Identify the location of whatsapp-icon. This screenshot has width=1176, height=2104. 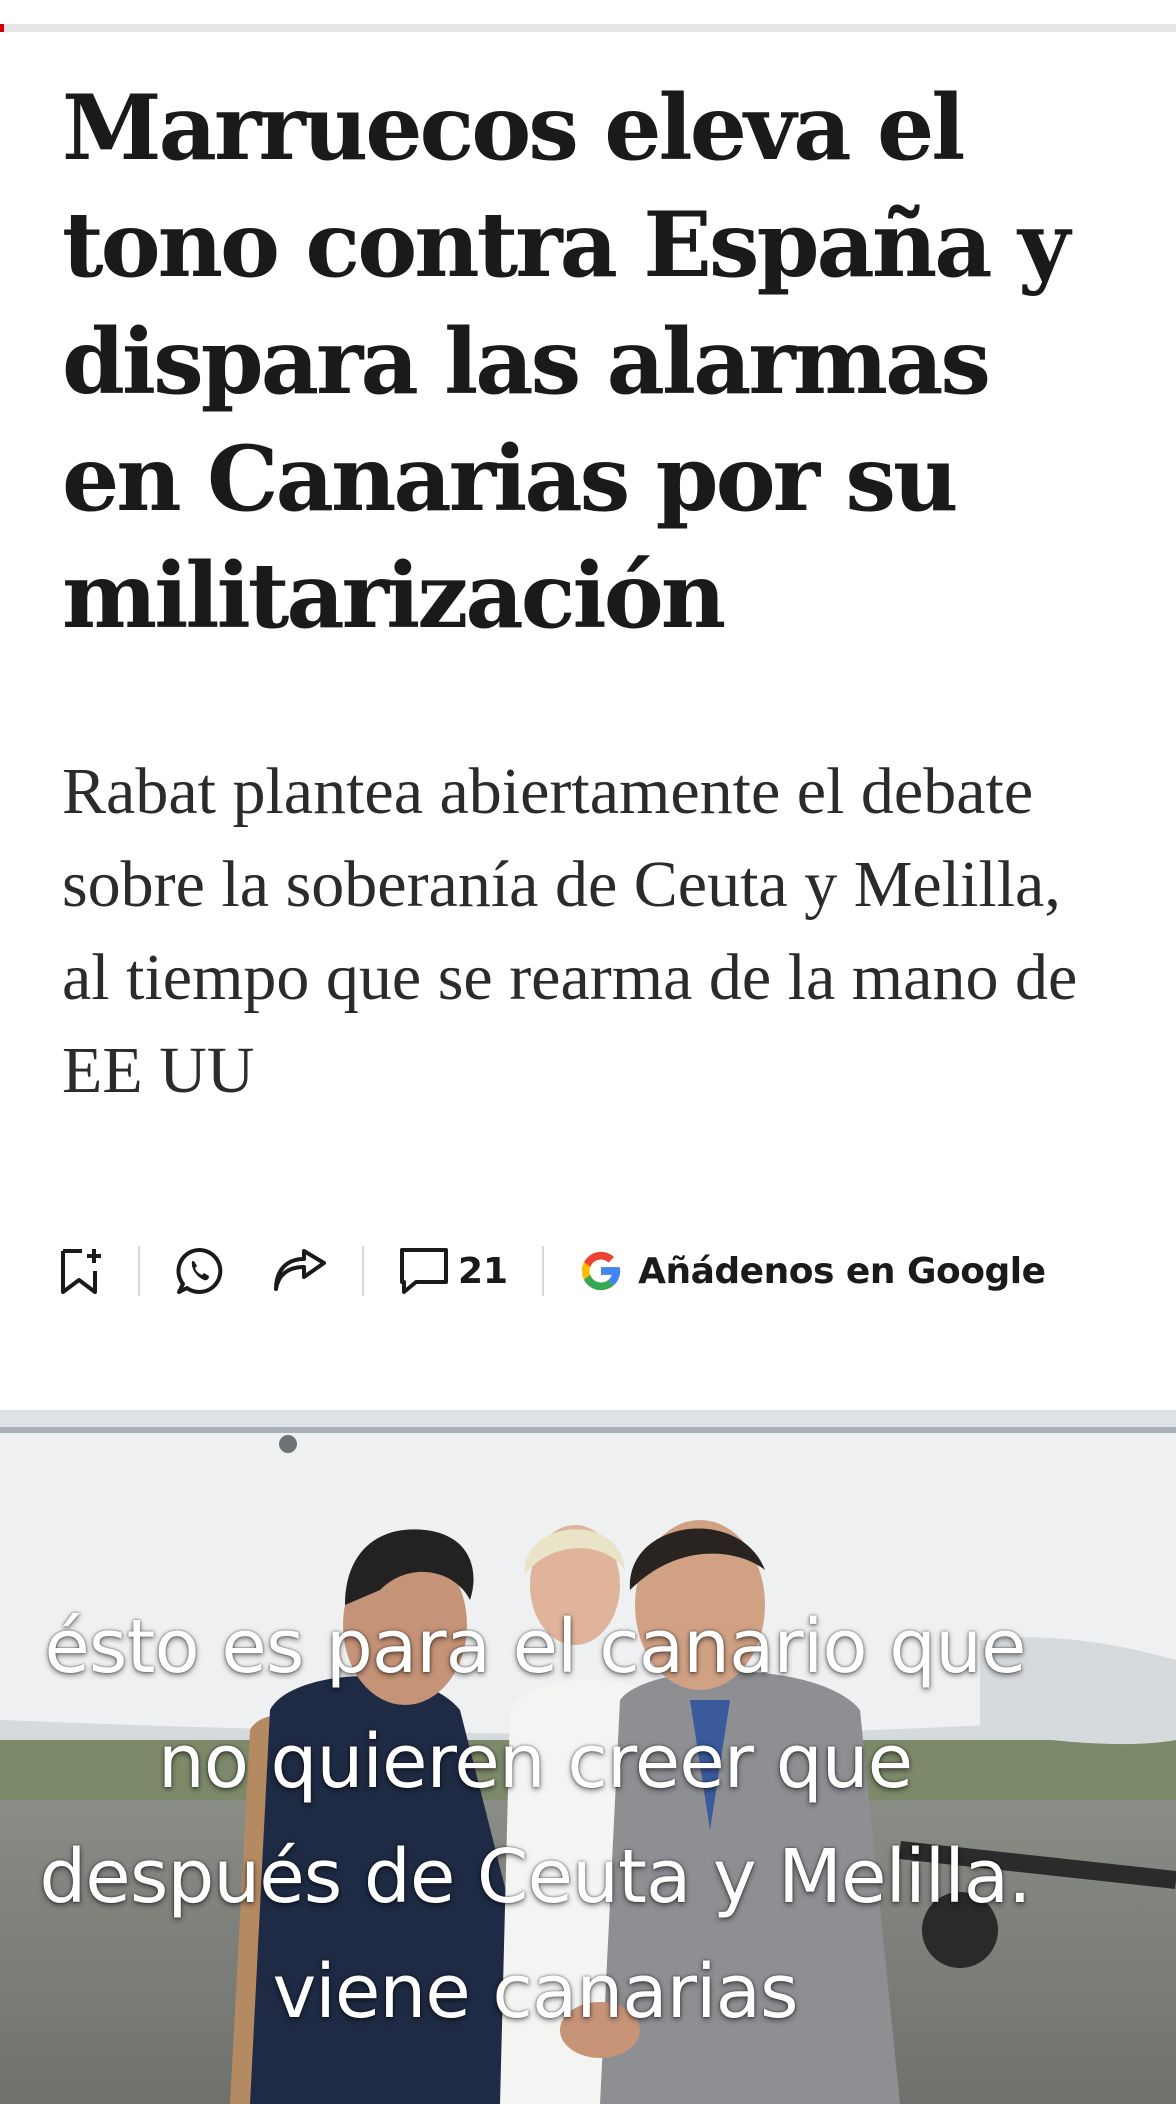
(200, 1271).